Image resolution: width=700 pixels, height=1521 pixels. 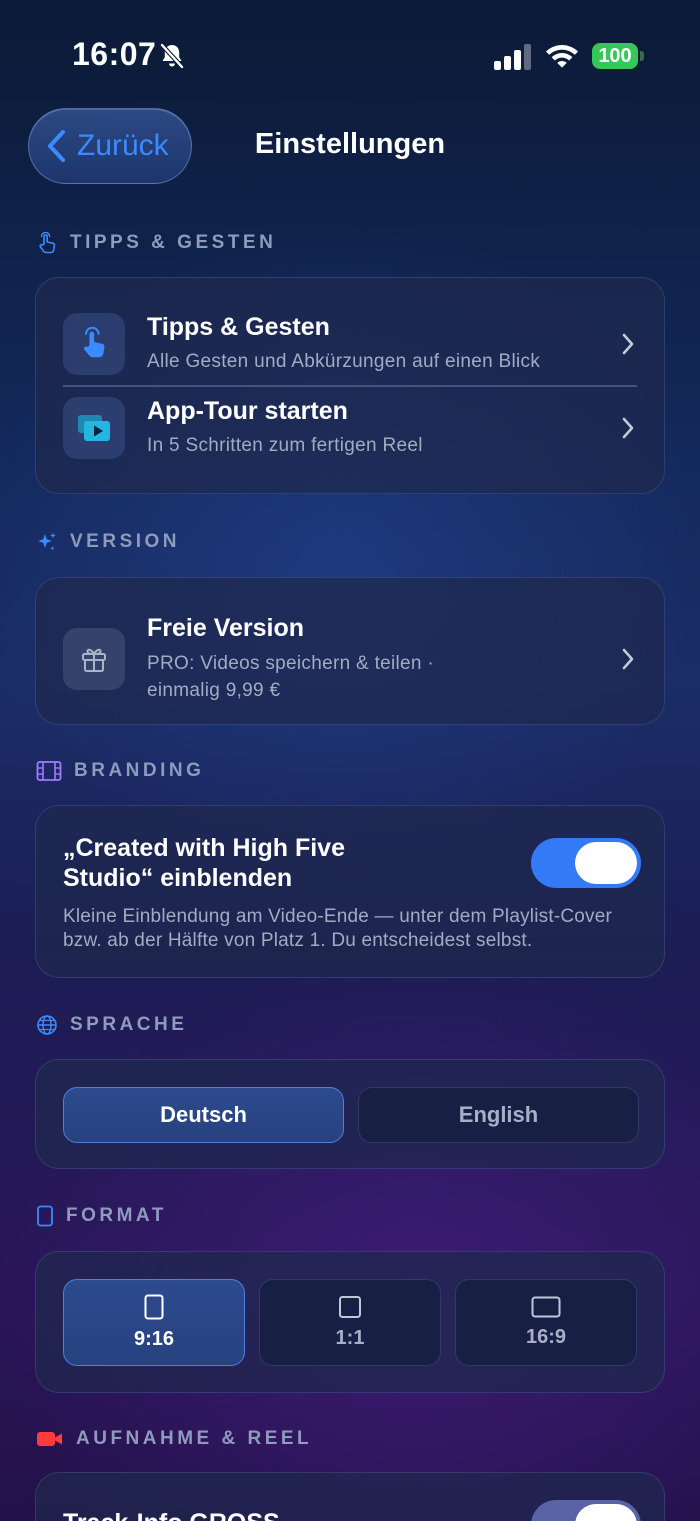 What do you see at coordinates (125, 541) in the screenshot?
I see `section-header-label: VERSION` at bounding box center [125, 541].